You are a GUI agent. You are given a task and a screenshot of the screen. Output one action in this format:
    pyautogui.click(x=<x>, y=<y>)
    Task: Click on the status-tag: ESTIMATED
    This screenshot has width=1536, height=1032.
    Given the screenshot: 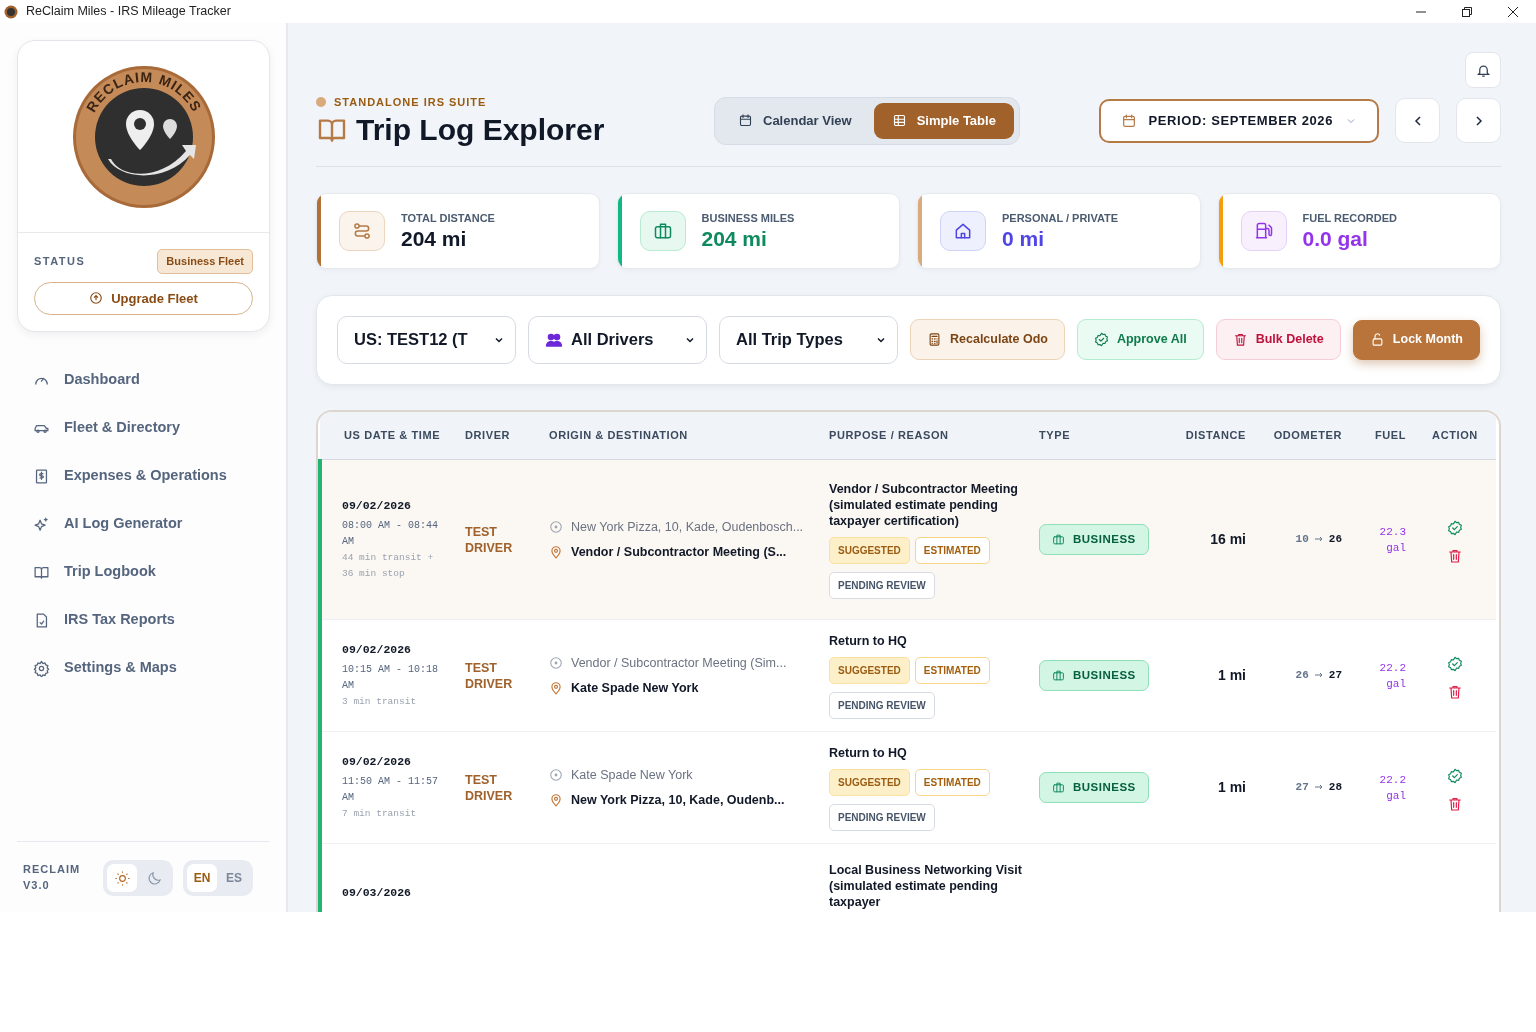 What is the action you would take?
    pyautogui.click(x=952, y=670)
    